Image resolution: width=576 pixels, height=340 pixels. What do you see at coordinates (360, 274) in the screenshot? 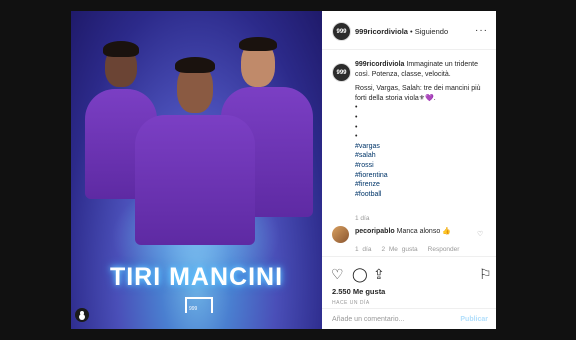
I see `comment-icon: ◯` at bounding box center [360, 274].